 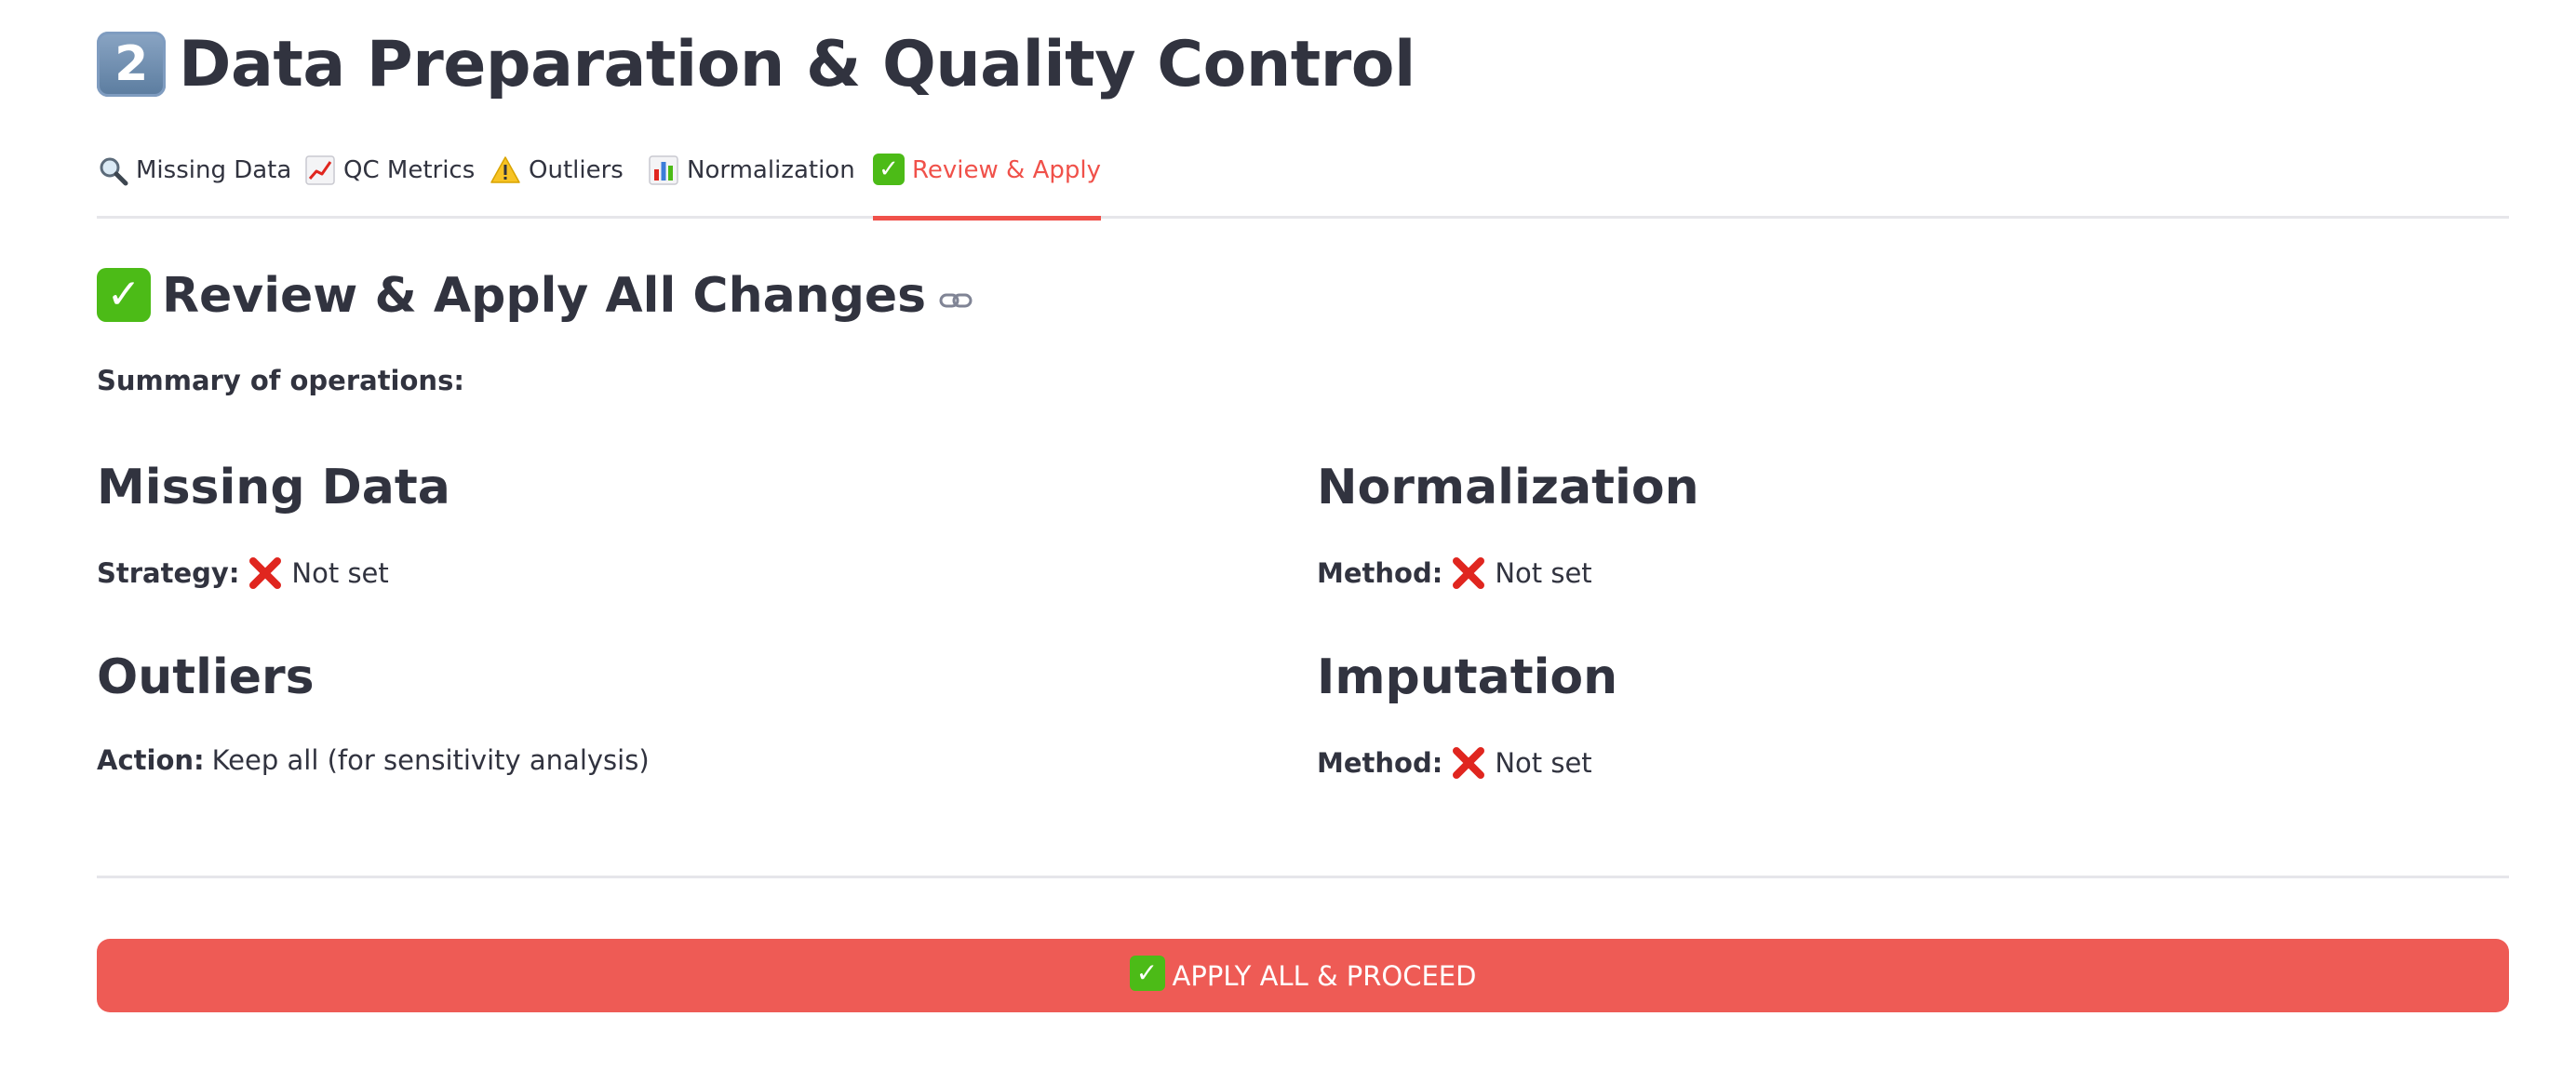 I want to click on outliers-heading: Outliers, so click(x=206, y=677).